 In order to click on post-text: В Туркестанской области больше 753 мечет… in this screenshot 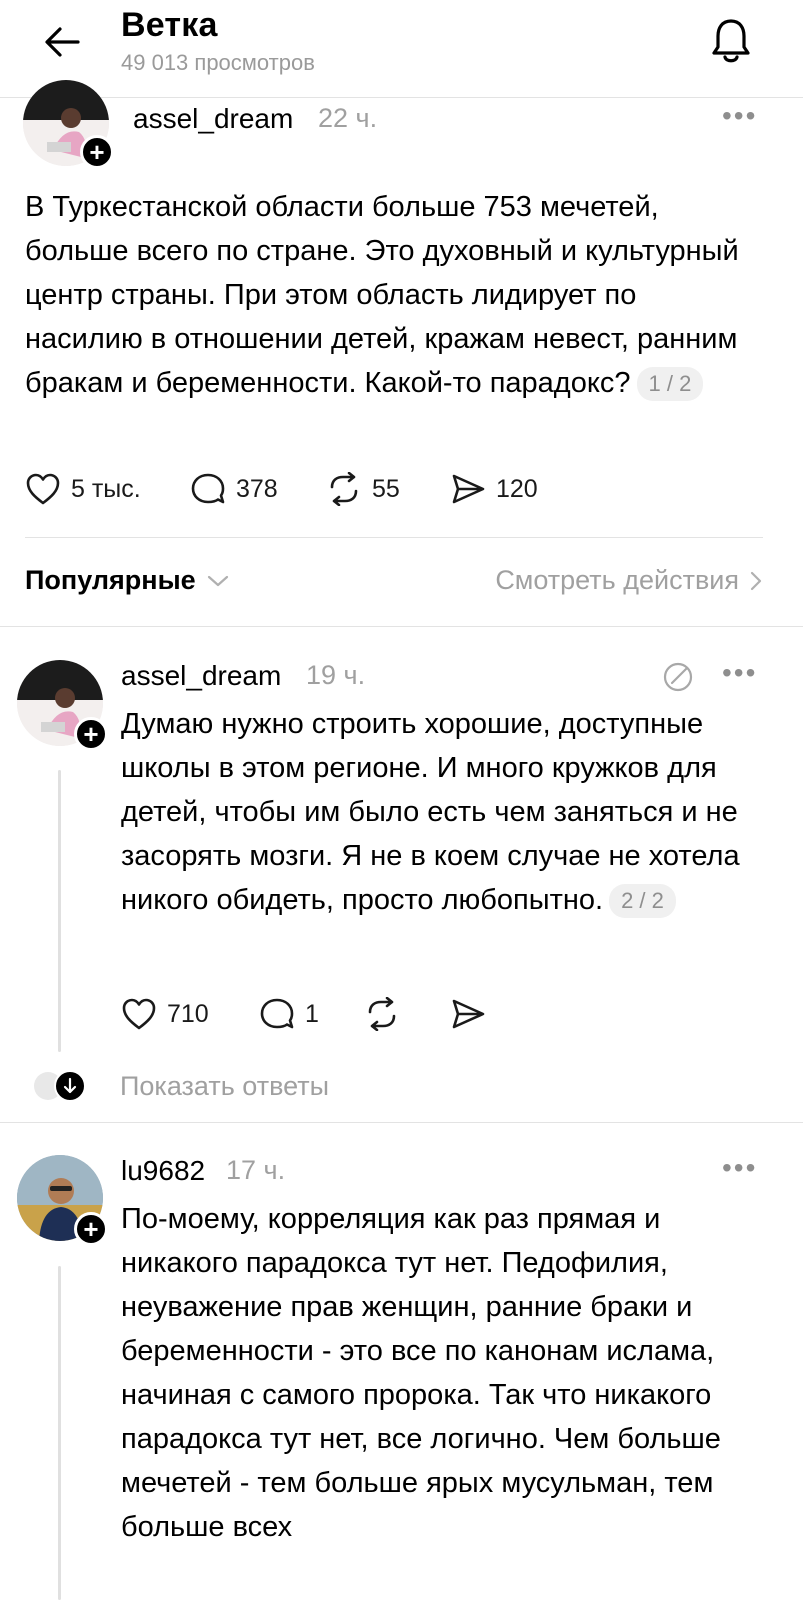, I will do `click(382, 295)`.